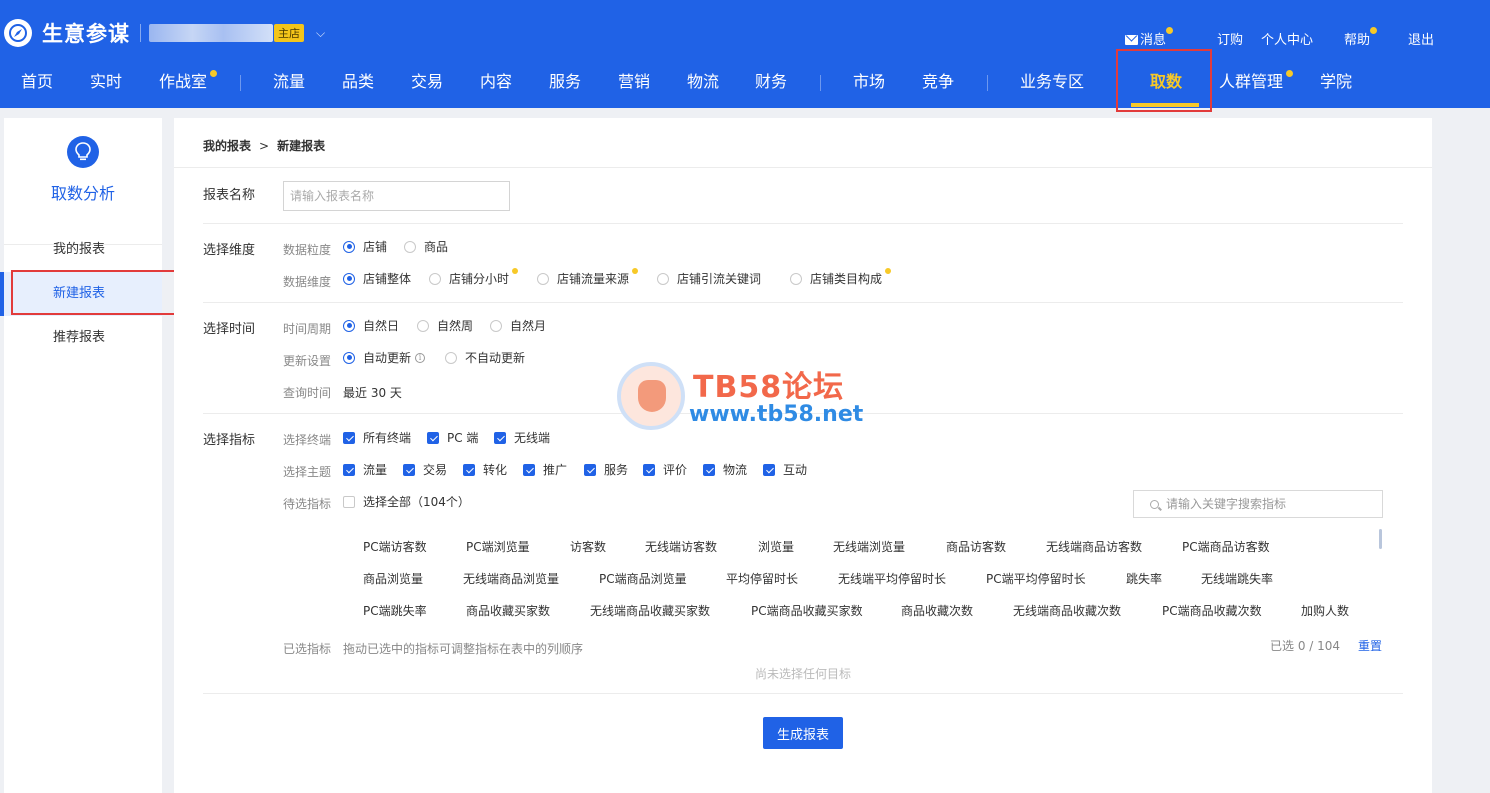 The height and width of the screenshot is (793, 1490). What do you see at coordinates (395, 546) in the screenshot?
I see `metric-item: PC端访客数` at bounding box center [395, 546].